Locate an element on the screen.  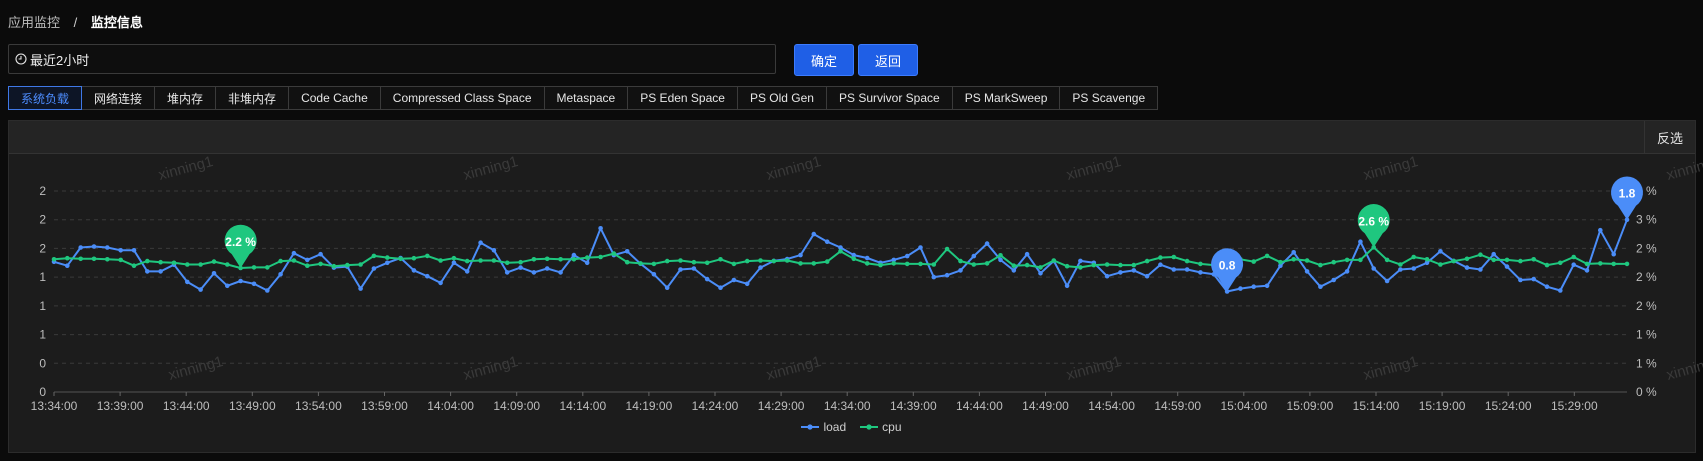
x-tick-label: 15:09:00 is located at coordinates (1310, 406).